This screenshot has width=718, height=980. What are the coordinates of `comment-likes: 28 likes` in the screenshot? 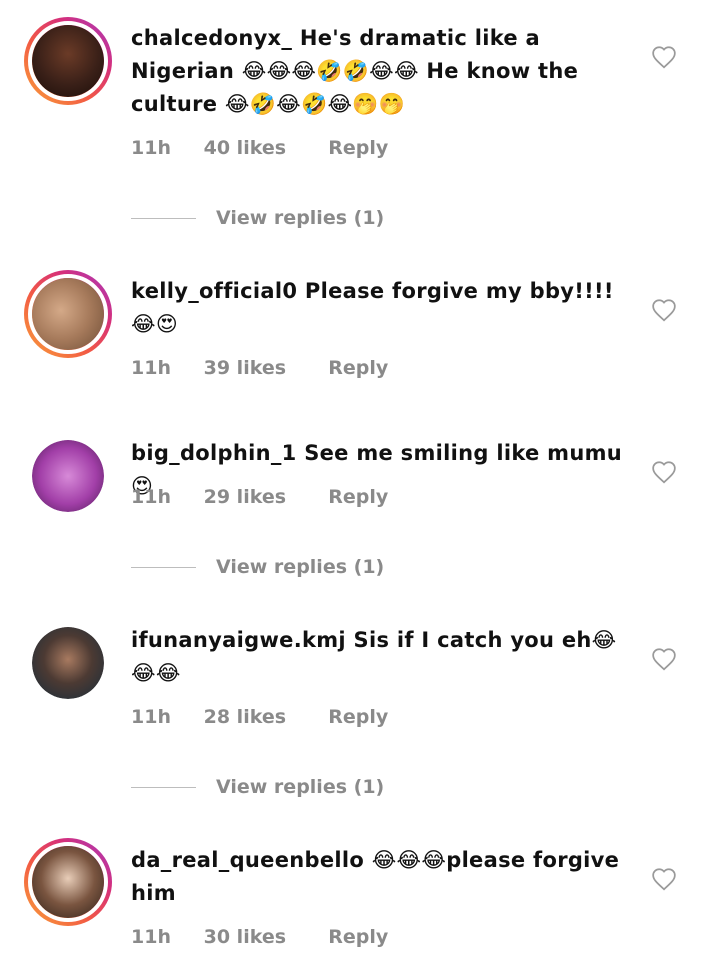 It's located at (263, 717).